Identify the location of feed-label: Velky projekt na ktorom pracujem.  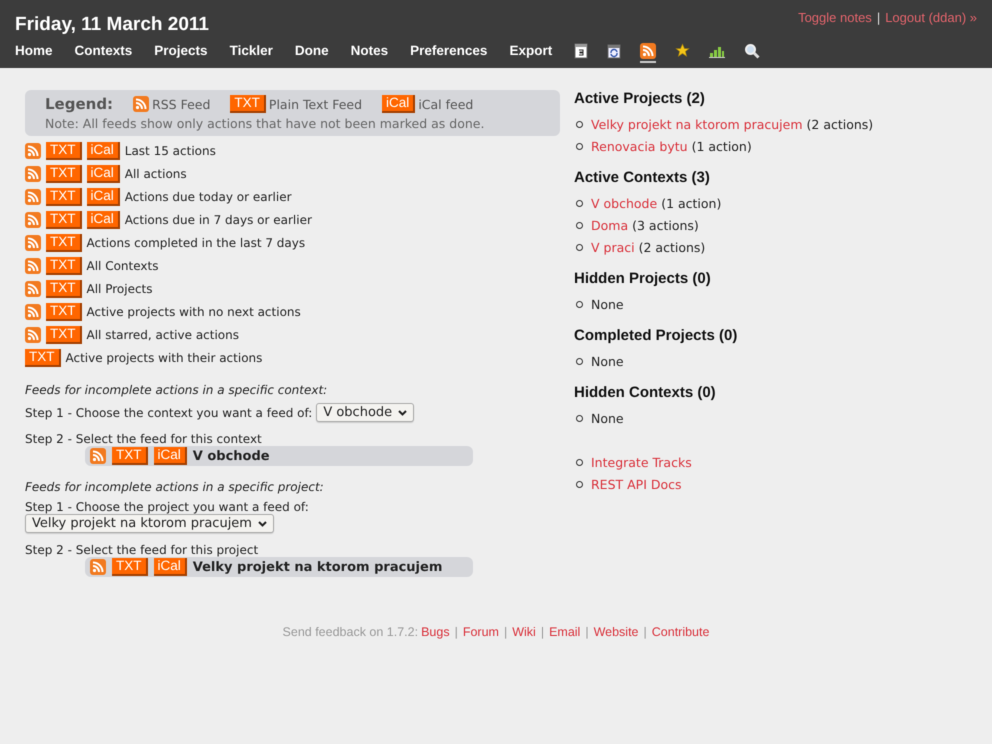
(317, 567).